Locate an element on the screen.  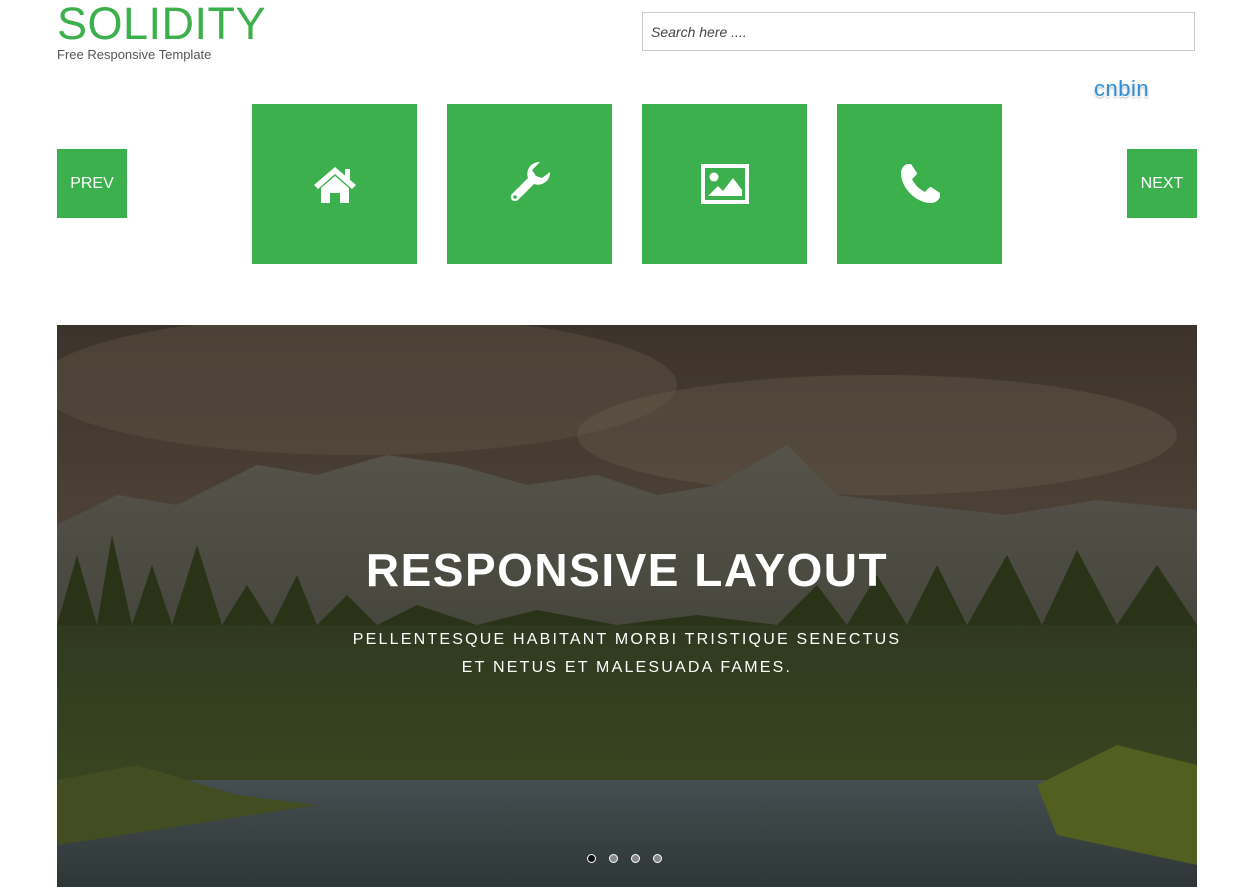
tile-contact is located at coordinates (919, 184).